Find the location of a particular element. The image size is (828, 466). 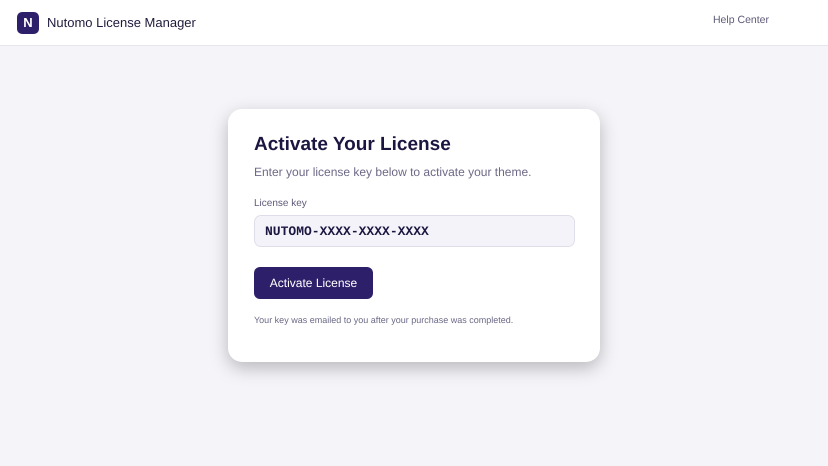

app-title: Nutomo License Manager is located at coordinates (121, 23).